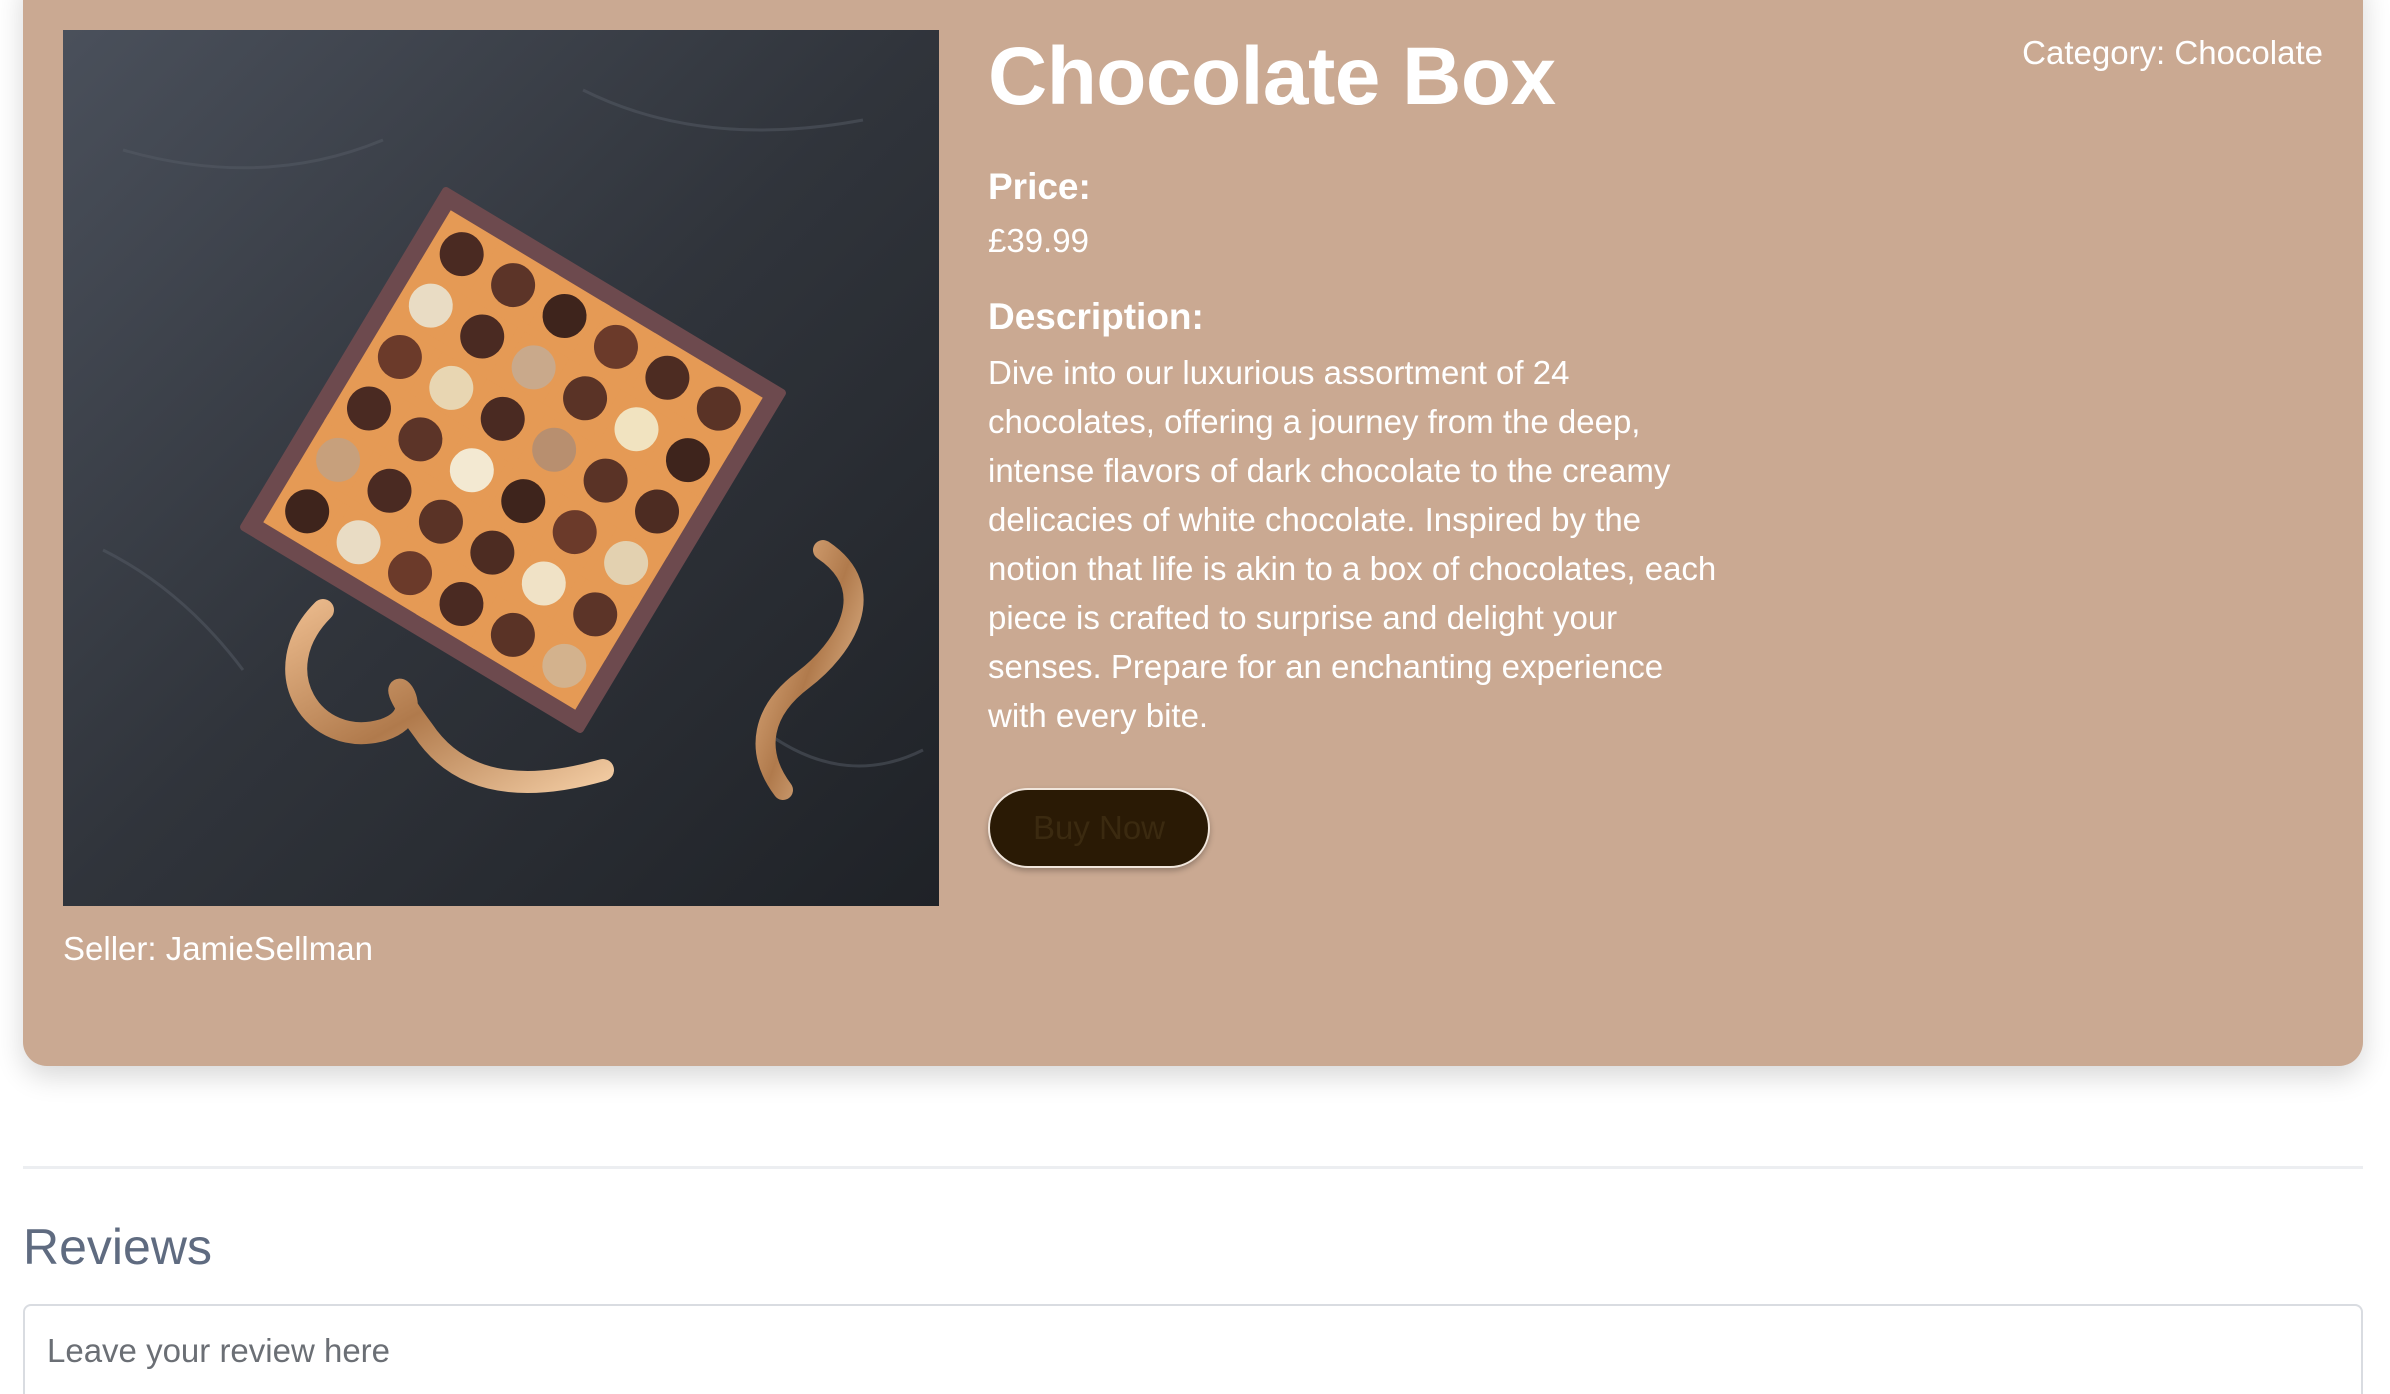 The image size is (2390, 1394). Describe the element at coordinates (1099, 828) in the screenshot. I see `buy-now-button: Buy Now` at that location.